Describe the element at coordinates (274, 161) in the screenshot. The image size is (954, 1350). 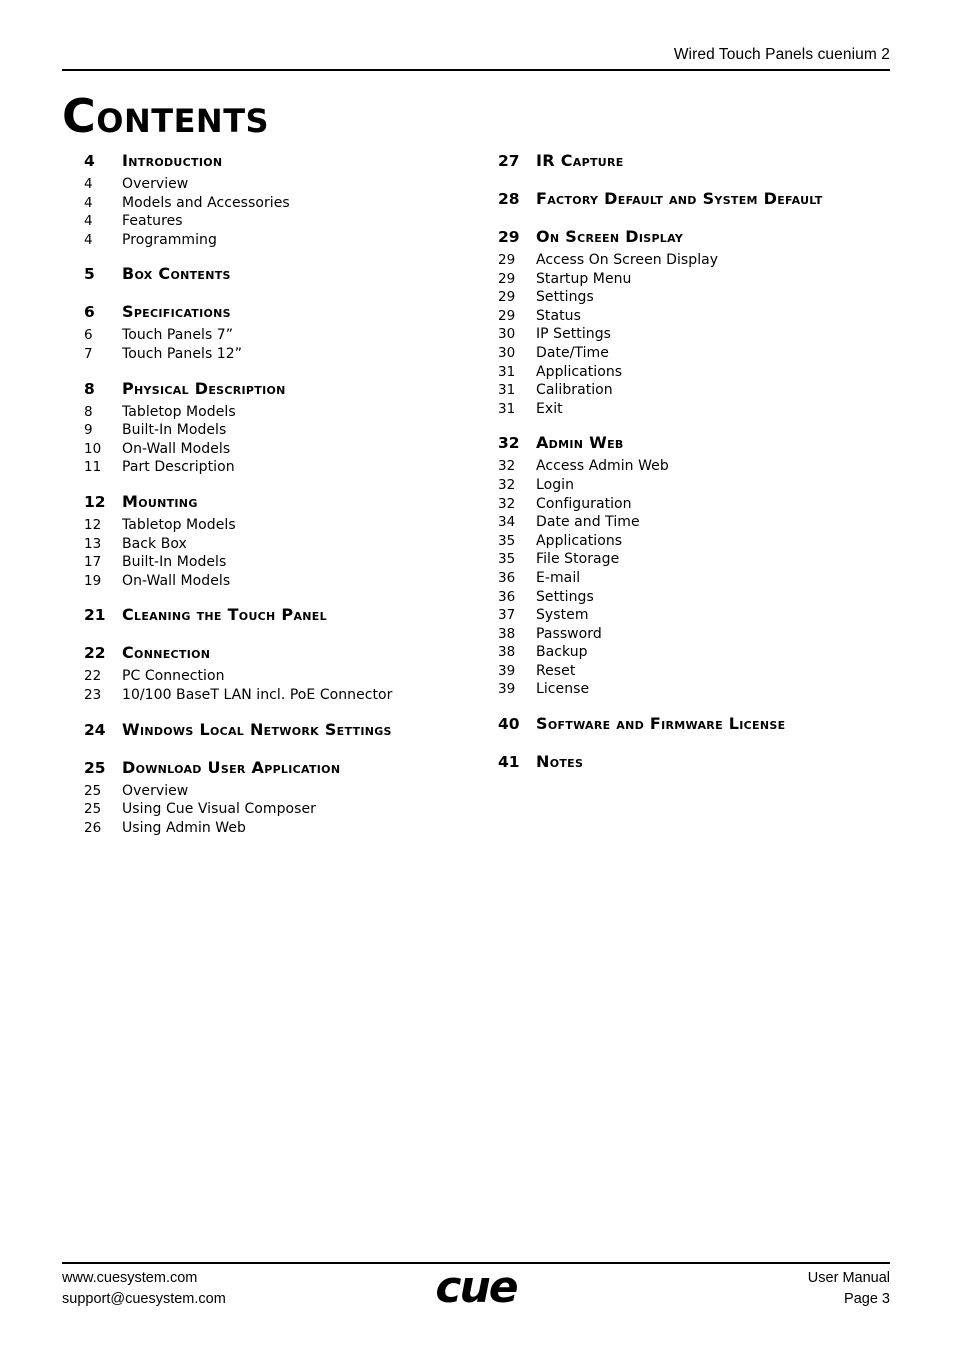
I see `toc-section-introduction: 4 Introduction` at that location.